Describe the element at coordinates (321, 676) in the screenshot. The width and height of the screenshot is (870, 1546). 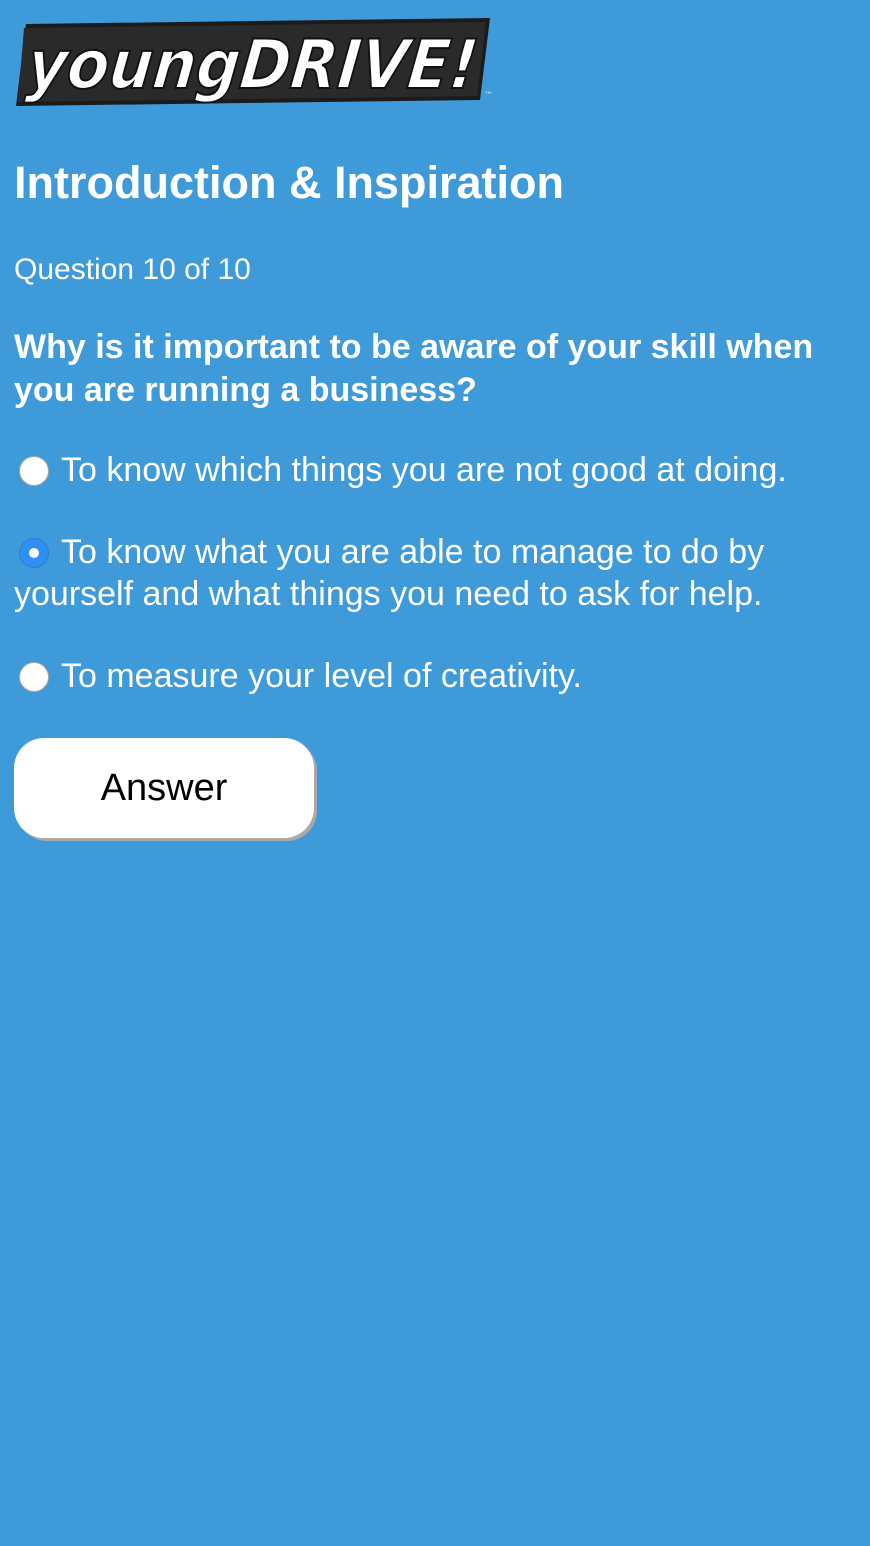
I see `option-3-label: To measure your level of creativity.` at that location.